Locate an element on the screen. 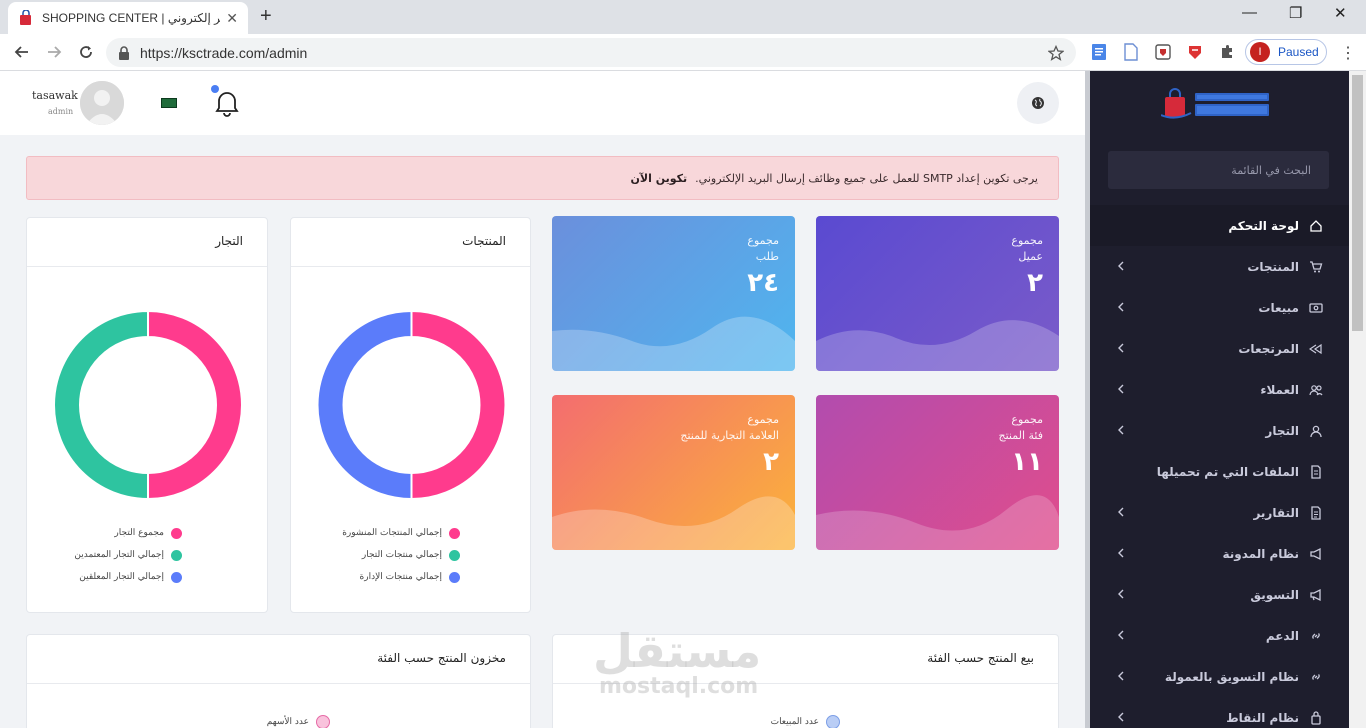  visit-website-button is located at coordinates (1038, 103).